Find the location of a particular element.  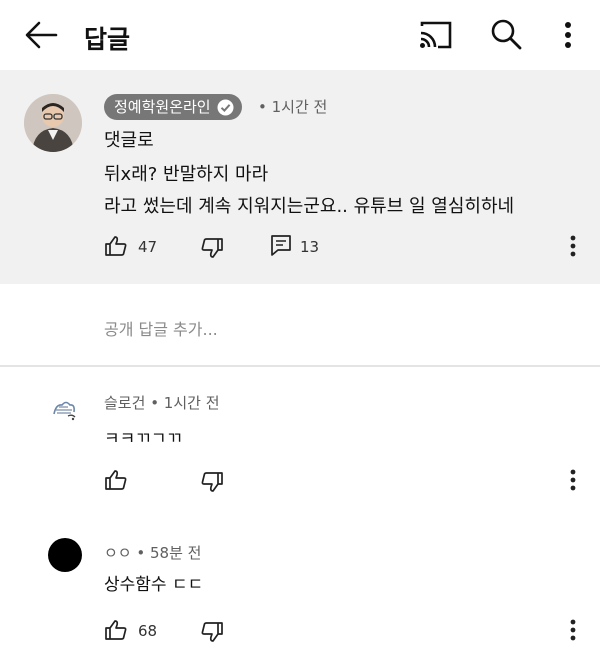

top-app-bar: 답글 is located at coordinates (300, 35).